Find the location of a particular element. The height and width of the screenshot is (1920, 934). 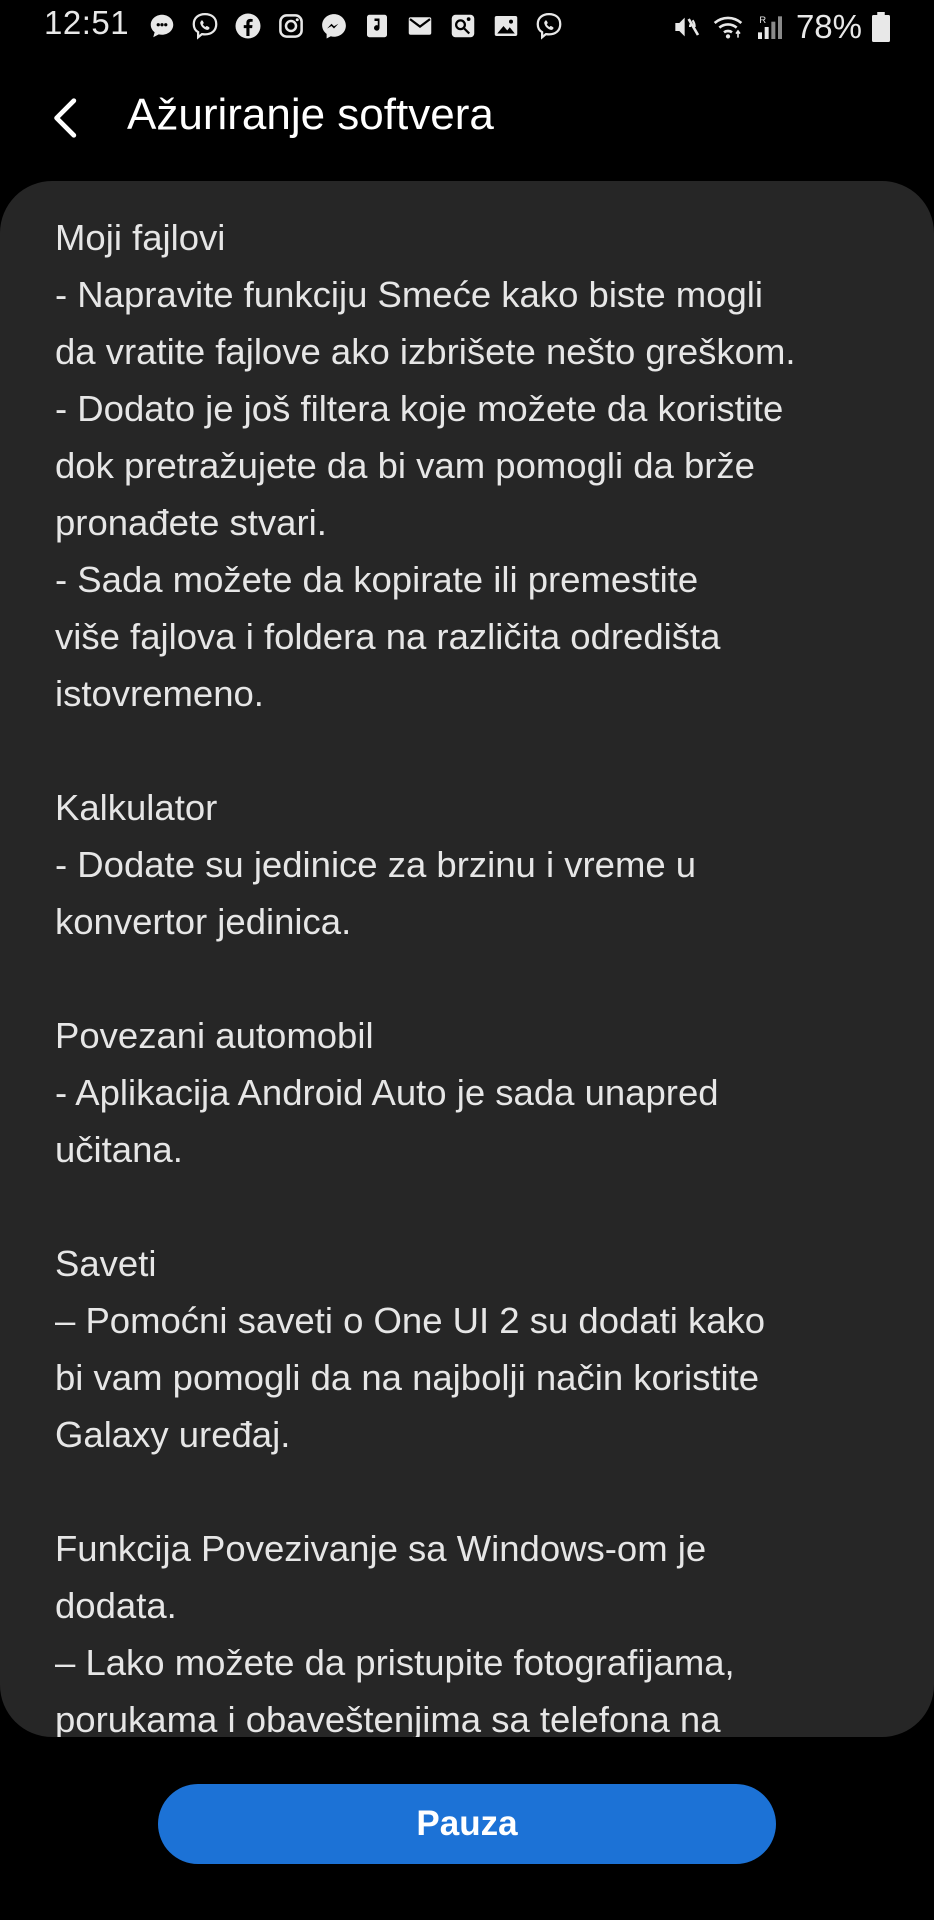

section-line: učitana. is located at coordinates (119, 1149).